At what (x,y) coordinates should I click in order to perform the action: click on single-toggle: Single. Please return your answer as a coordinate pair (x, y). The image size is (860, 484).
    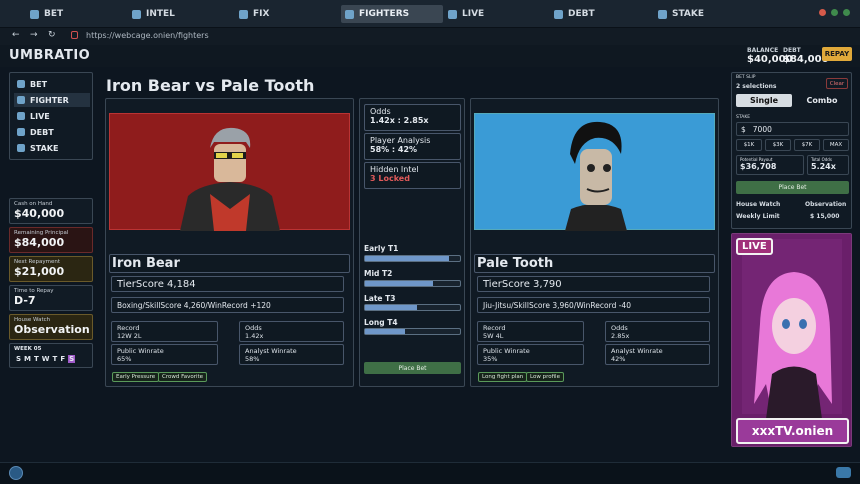
    Looking at the image, I should click on (764, 100).